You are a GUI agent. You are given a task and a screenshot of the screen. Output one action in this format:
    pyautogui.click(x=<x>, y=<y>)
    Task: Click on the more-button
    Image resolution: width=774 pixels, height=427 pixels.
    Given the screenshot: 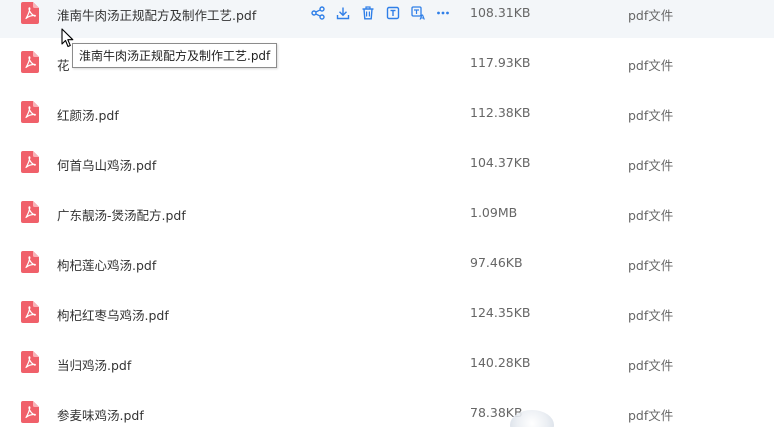 What is the action you would take?
    pyautogui.click(x=443, y=13)
    